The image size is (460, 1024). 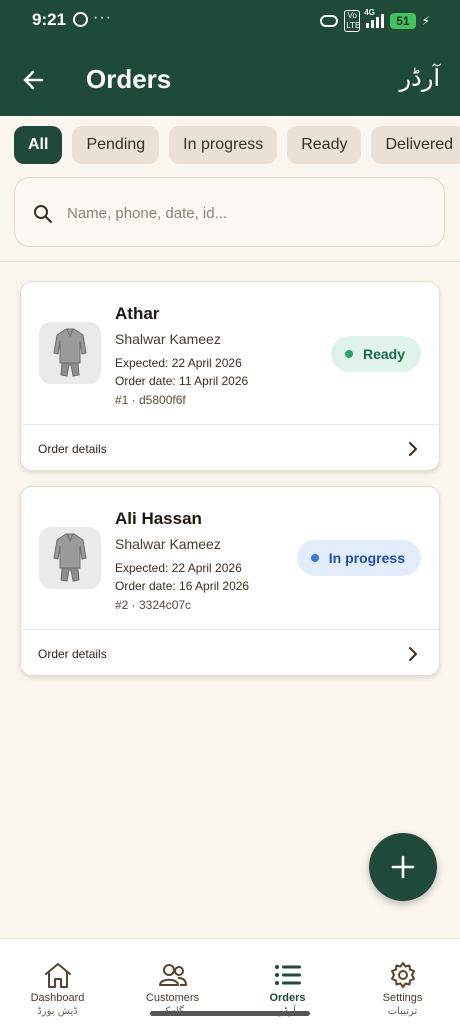 What do you see at coordinates (403, 975) in the screenshot?
I see `gear-icon` at bounding box center [403, 975].